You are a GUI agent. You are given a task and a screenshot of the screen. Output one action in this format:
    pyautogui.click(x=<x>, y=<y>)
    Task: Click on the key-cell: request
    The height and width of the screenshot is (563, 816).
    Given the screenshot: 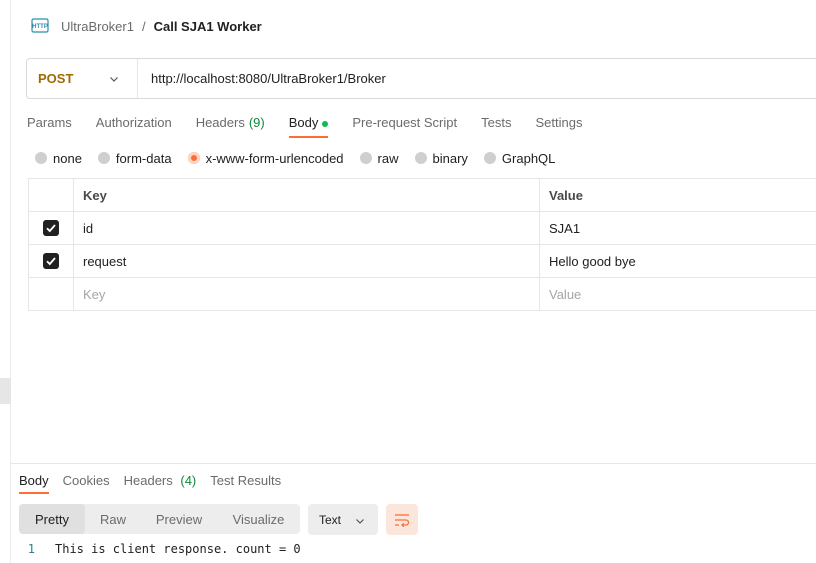 What is the action you would take?
    pyautogui.click(x=307, y=261)
    